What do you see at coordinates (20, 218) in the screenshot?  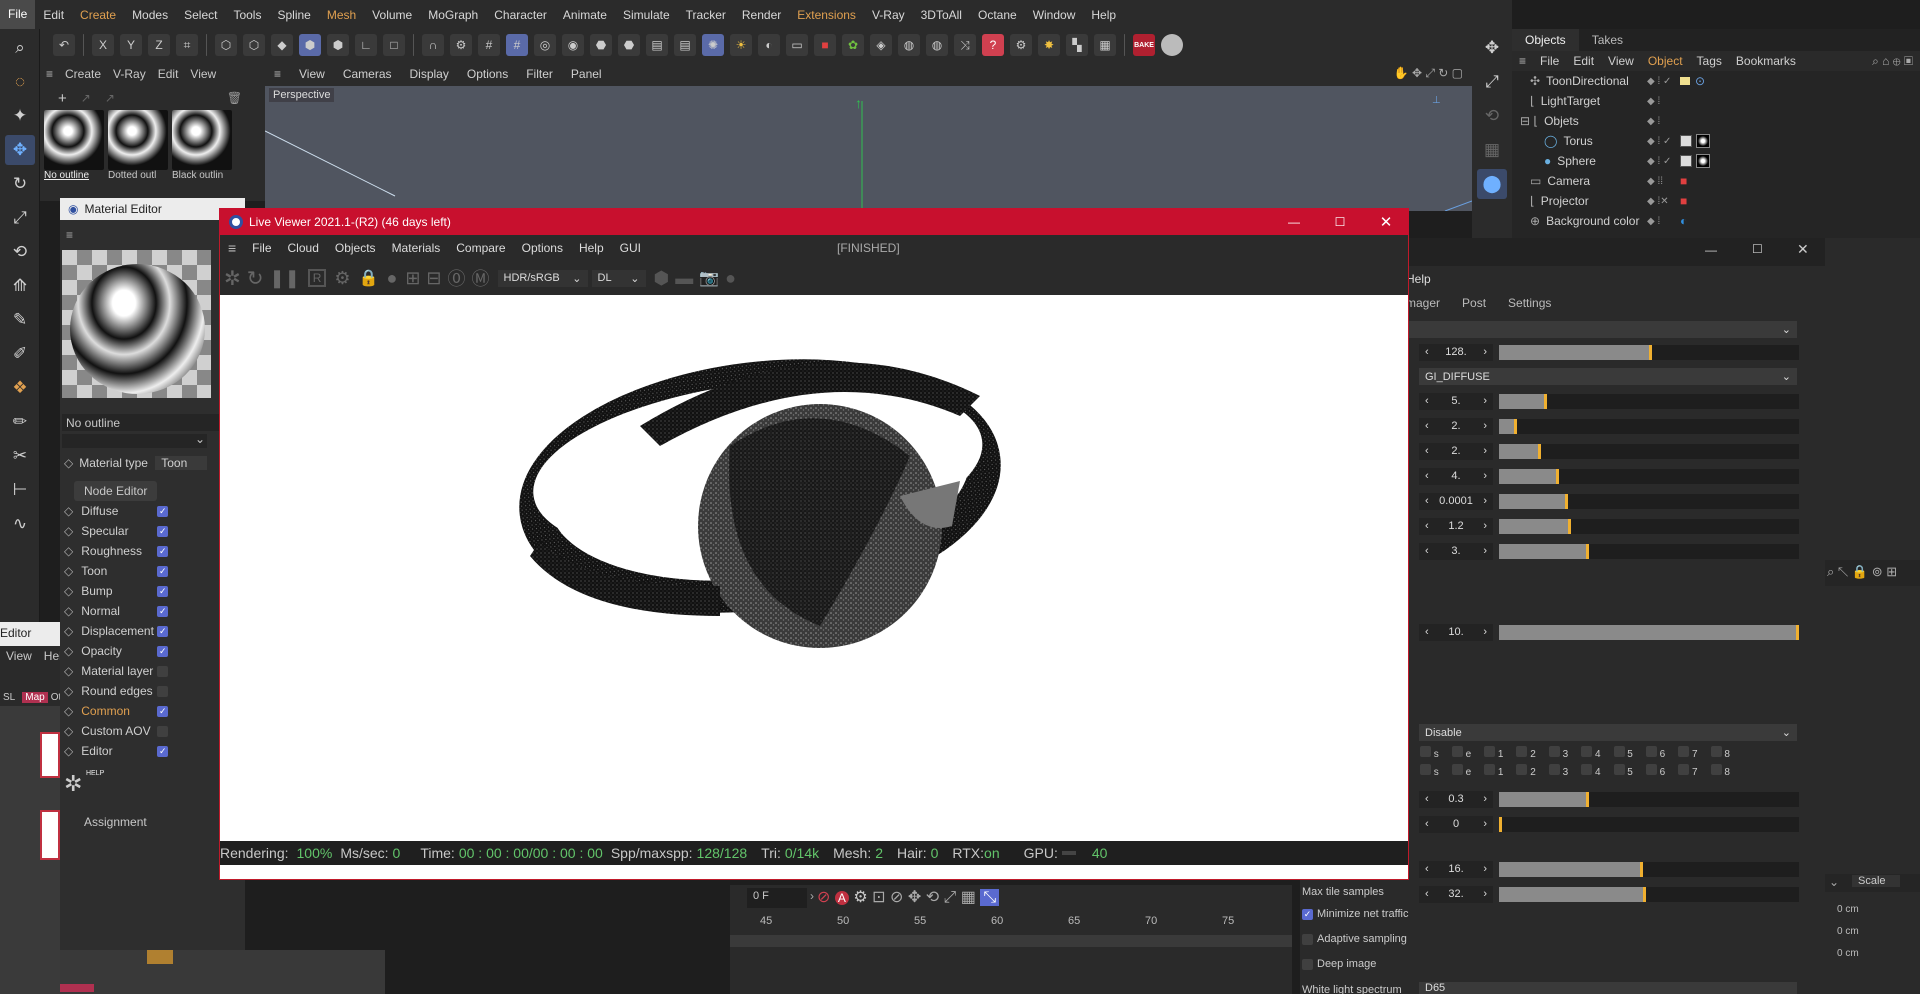 I see `scale-icon: ⤢` at bounding box center [20, 218].